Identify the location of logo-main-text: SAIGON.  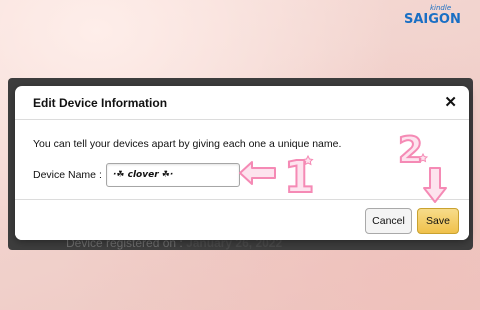
(432, 19).